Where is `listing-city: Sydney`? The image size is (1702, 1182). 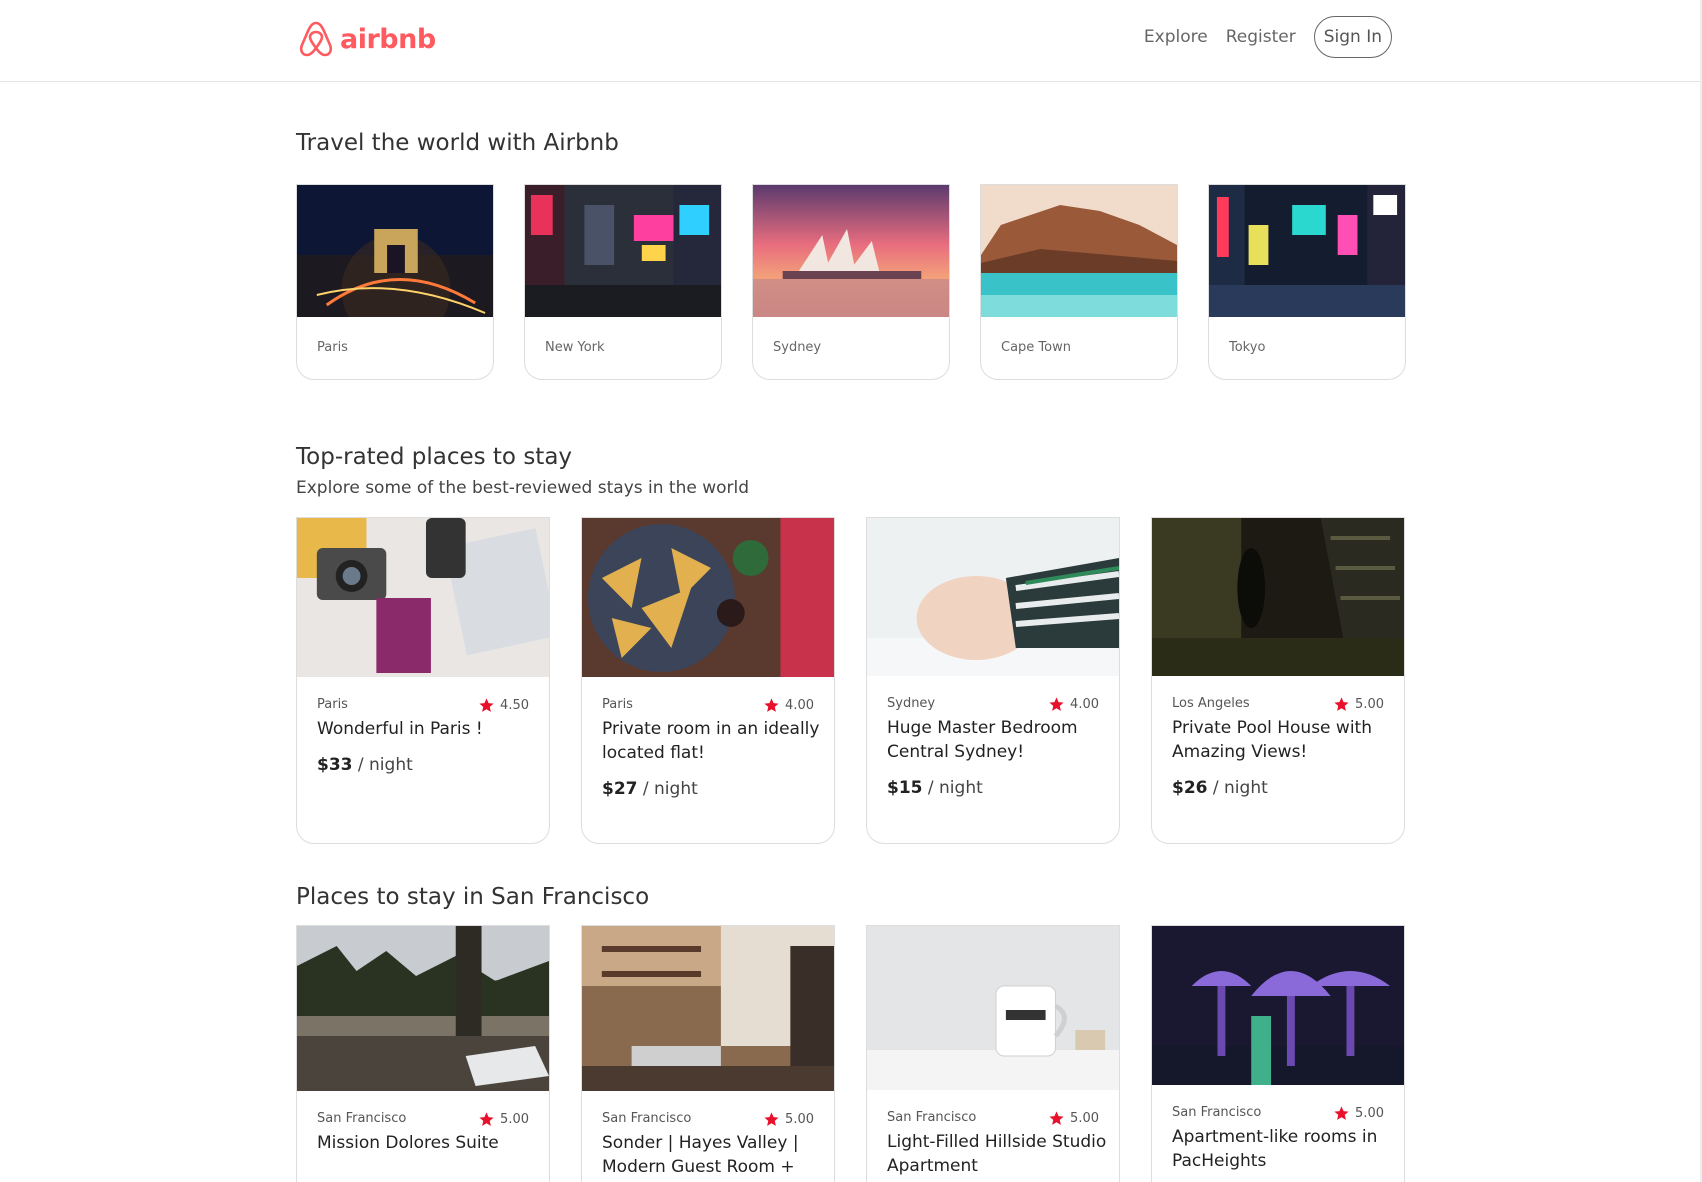 listing-city: Sydney is located at coordinates (911, 703).